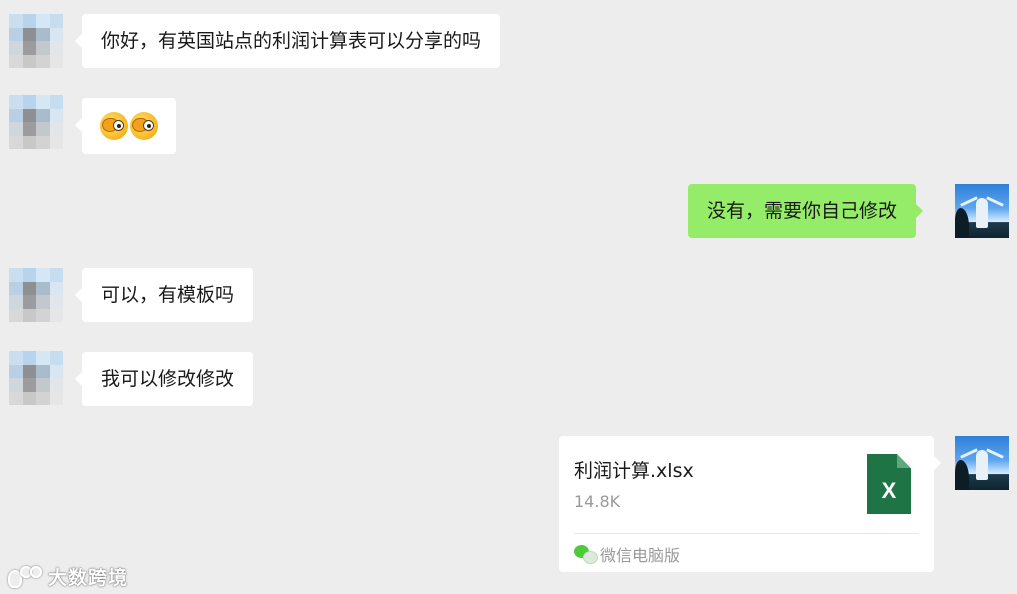  Describe the element at coordinates (597, 501) in the screenshot. I see `file-size: 14.8K` at that location.